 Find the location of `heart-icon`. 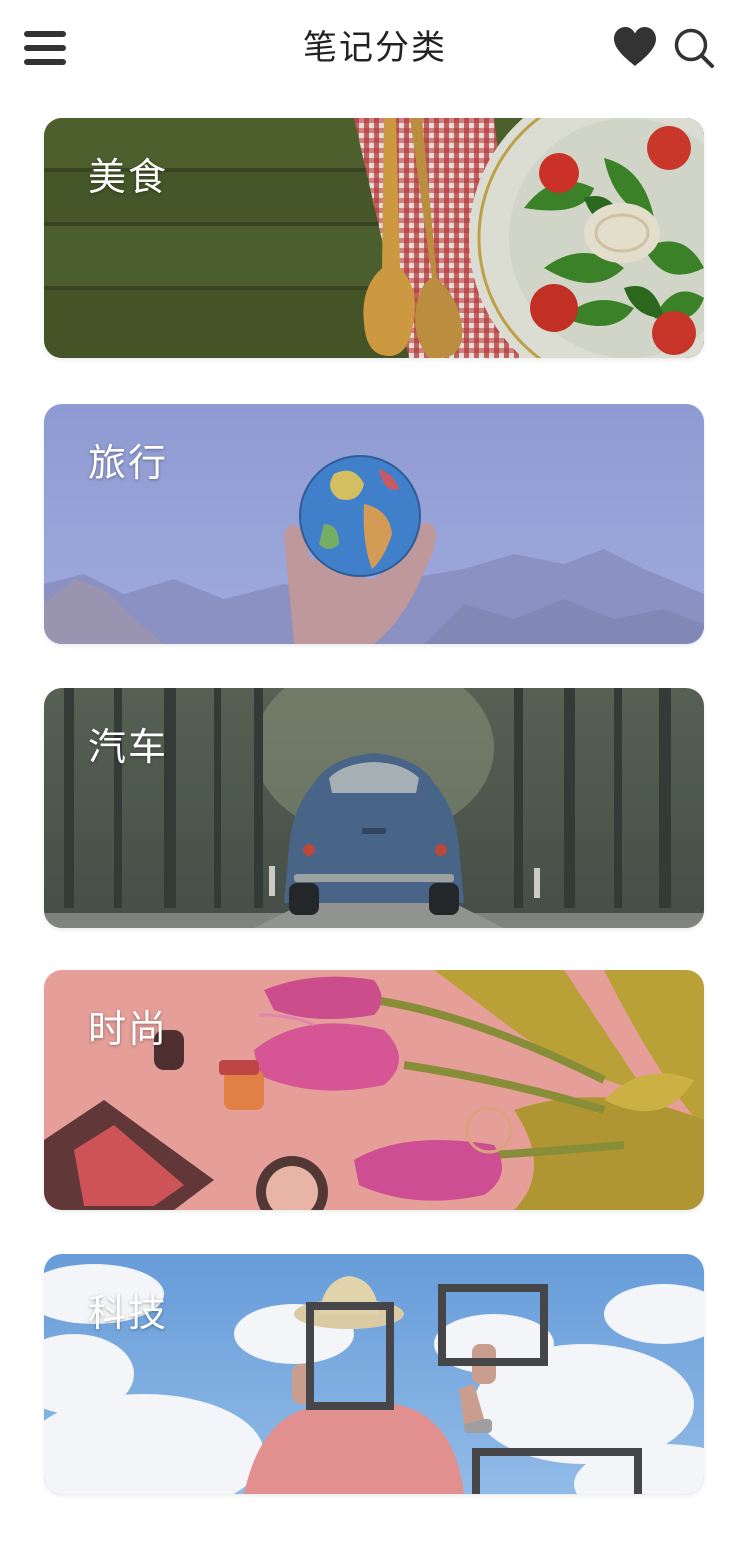

heart-icon is located at coordinates (635, 46).